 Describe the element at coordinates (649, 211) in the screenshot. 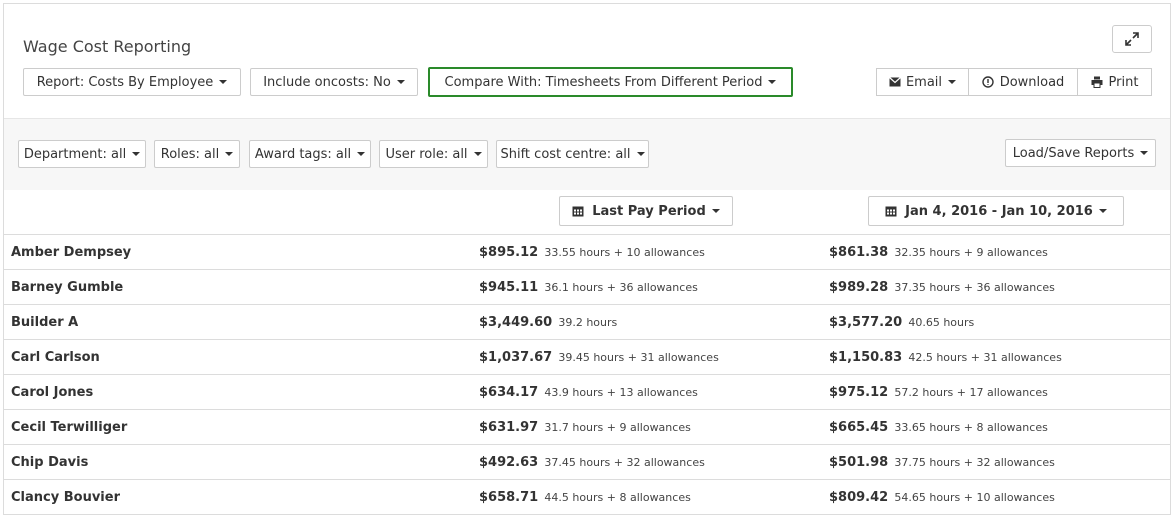

I see `period-left-label: Last Pay Period` at that location.